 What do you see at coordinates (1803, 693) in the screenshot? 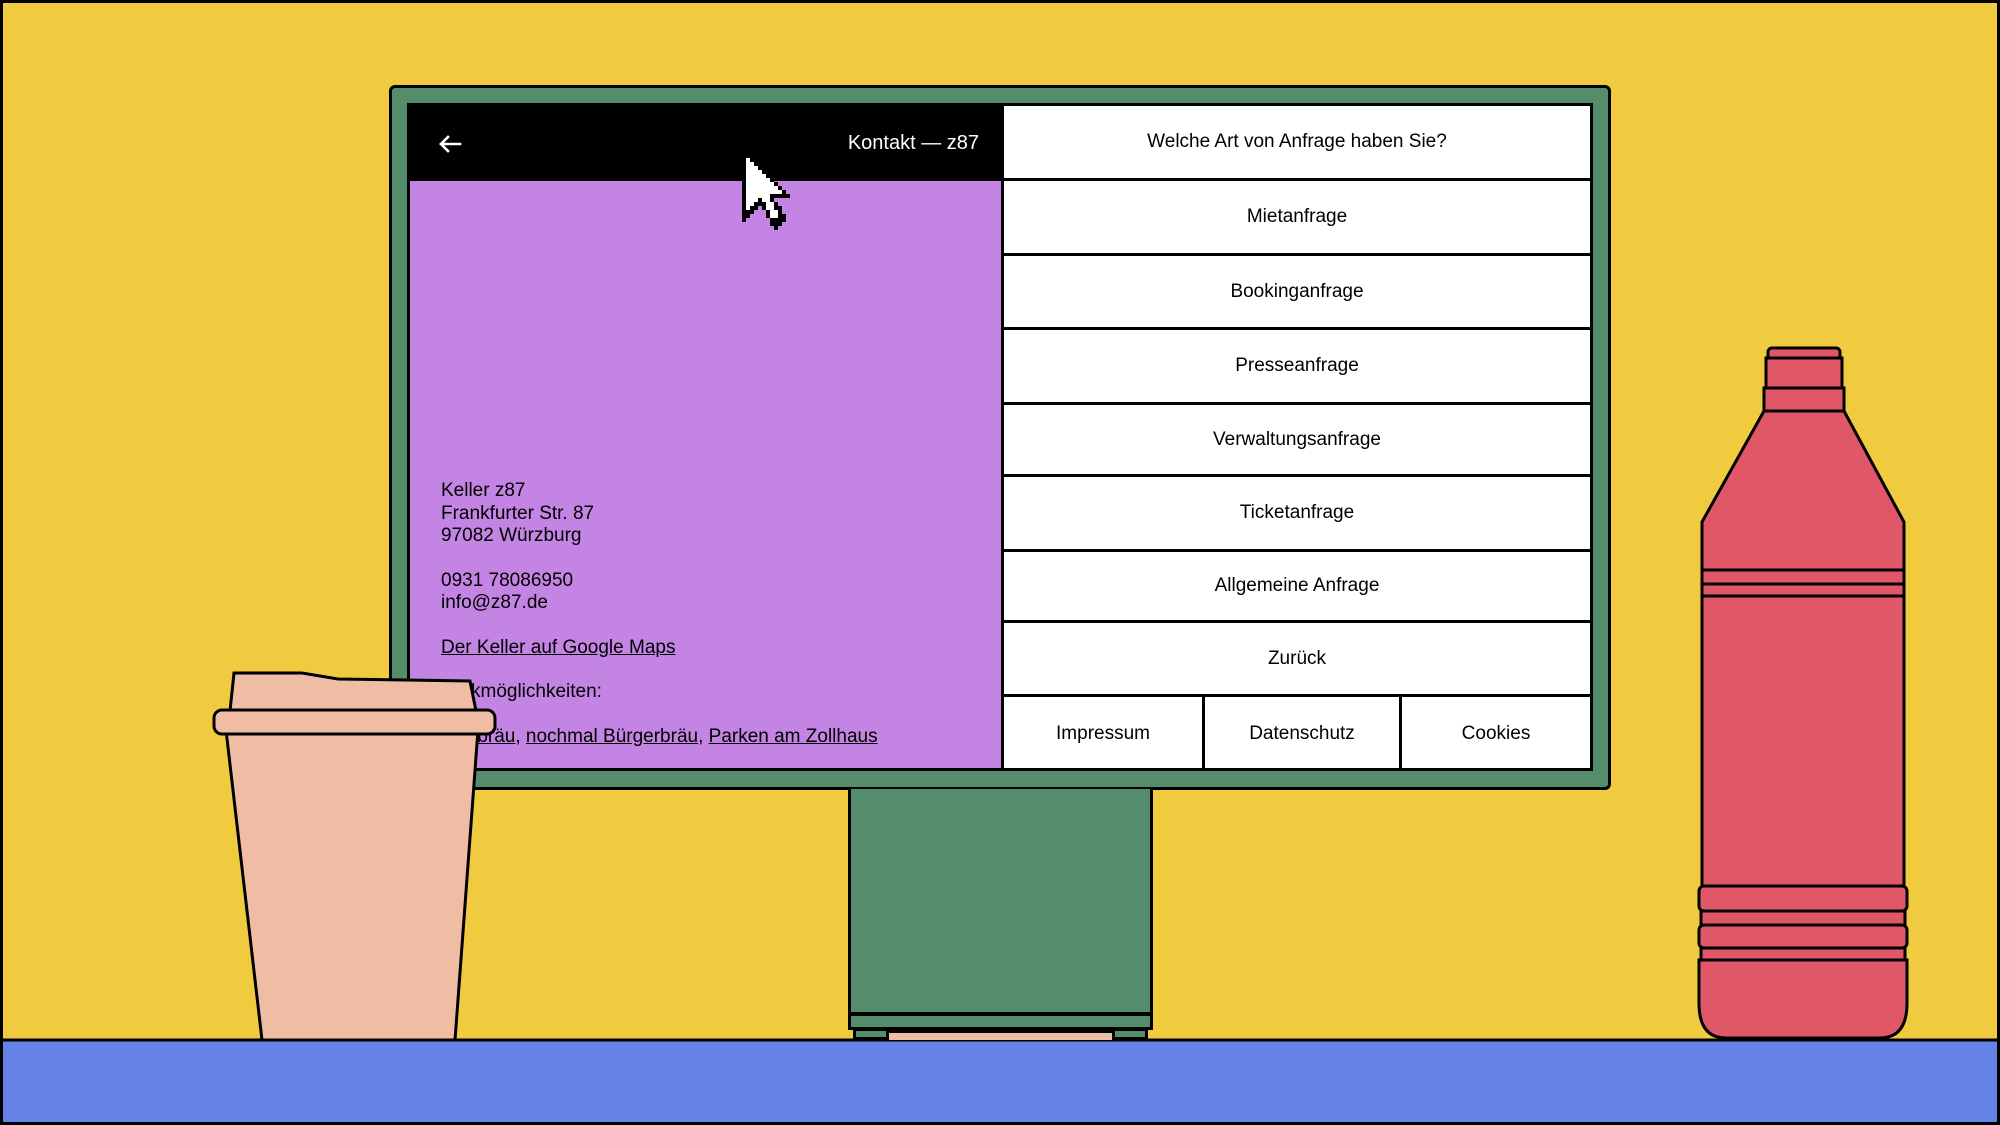
I see `water-bottle-icon` at bounding box center [1803, 693].